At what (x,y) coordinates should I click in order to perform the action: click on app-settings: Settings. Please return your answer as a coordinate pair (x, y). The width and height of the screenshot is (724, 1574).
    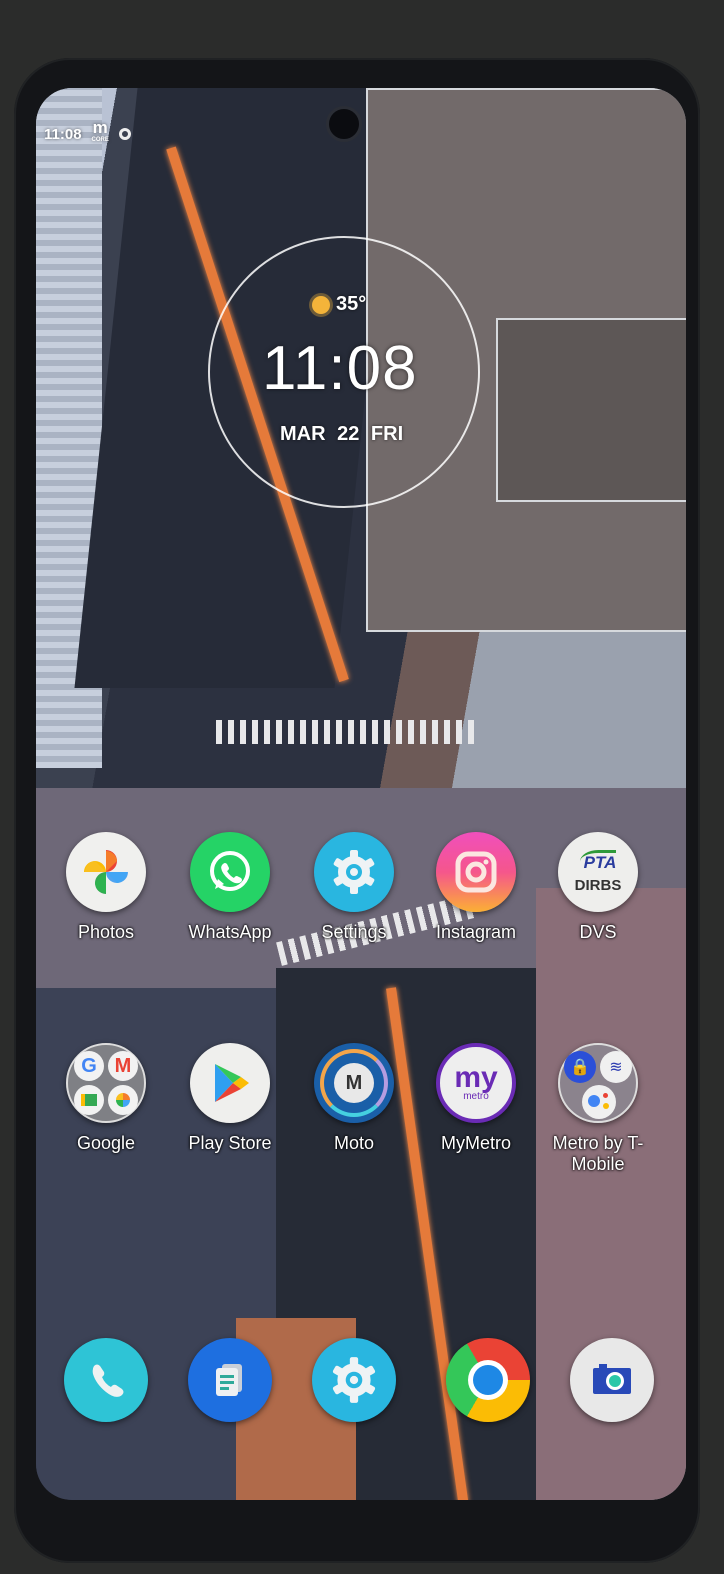
    Looking at the image, I should click on (354, 887).